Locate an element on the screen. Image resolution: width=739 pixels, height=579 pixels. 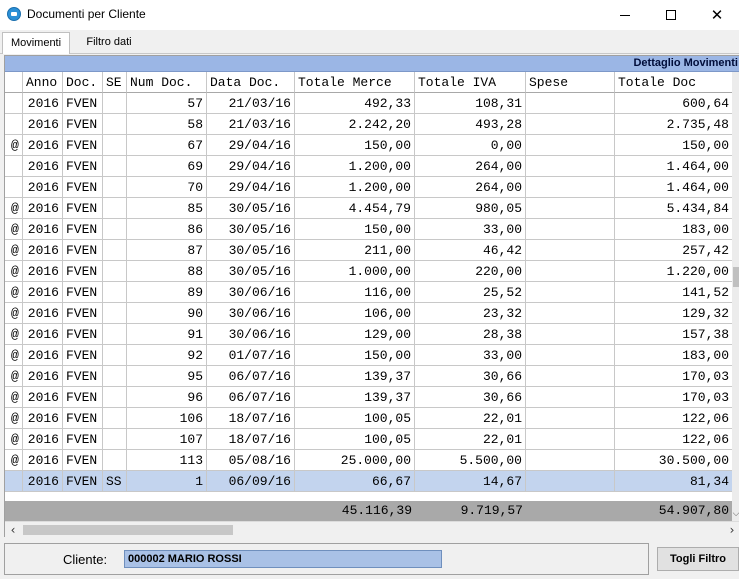
table-row: @2016 FVEN 91 30/06/16 129,00 28,38 157,38 is located at coordinates (372, 334).